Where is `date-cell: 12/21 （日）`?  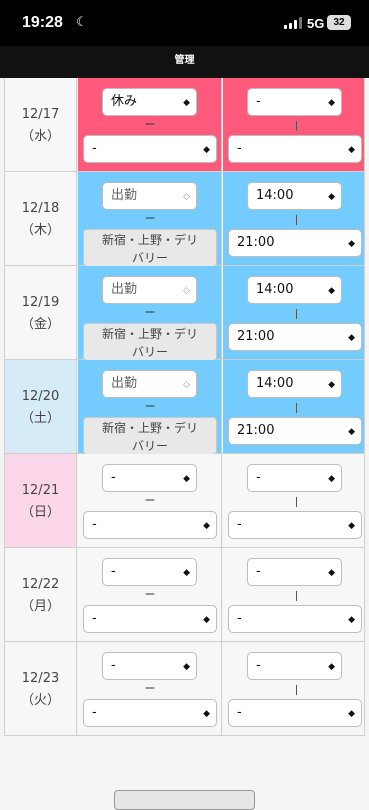
date-cell: 12/21 （日） is located at coordinates (41, 500).